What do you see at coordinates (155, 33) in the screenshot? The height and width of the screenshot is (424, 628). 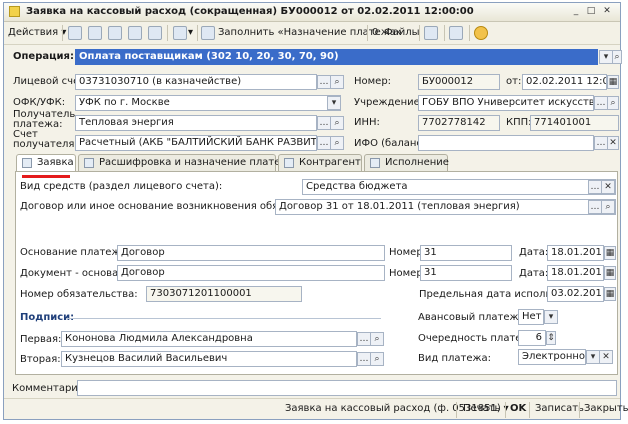 I see `refresh-icon` at bounding box center [155, 33].